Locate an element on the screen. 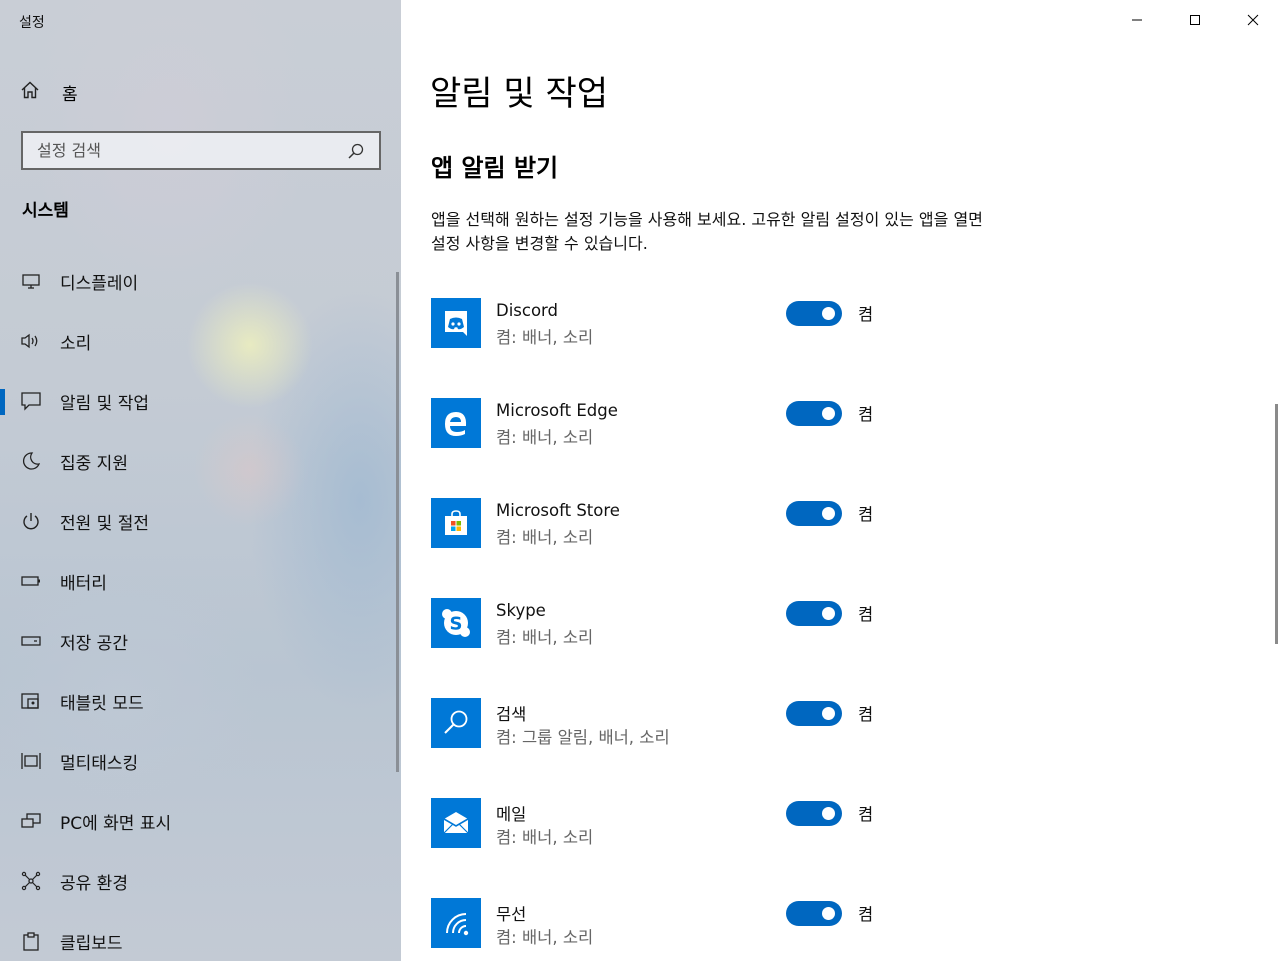 Image resolution: width=1282 pixels, height=961 pixels. maximize-icon is located at coordinates (1195, 20).